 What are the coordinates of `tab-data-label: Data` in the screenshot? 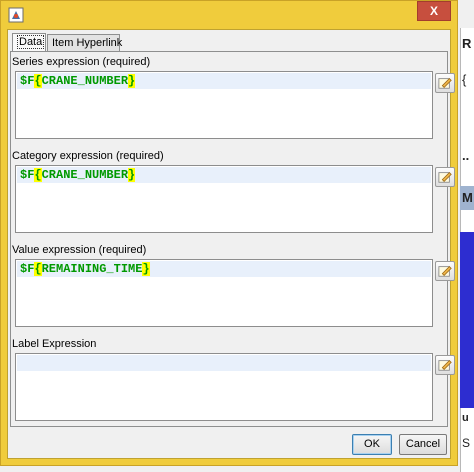 It's located at (31, 42).